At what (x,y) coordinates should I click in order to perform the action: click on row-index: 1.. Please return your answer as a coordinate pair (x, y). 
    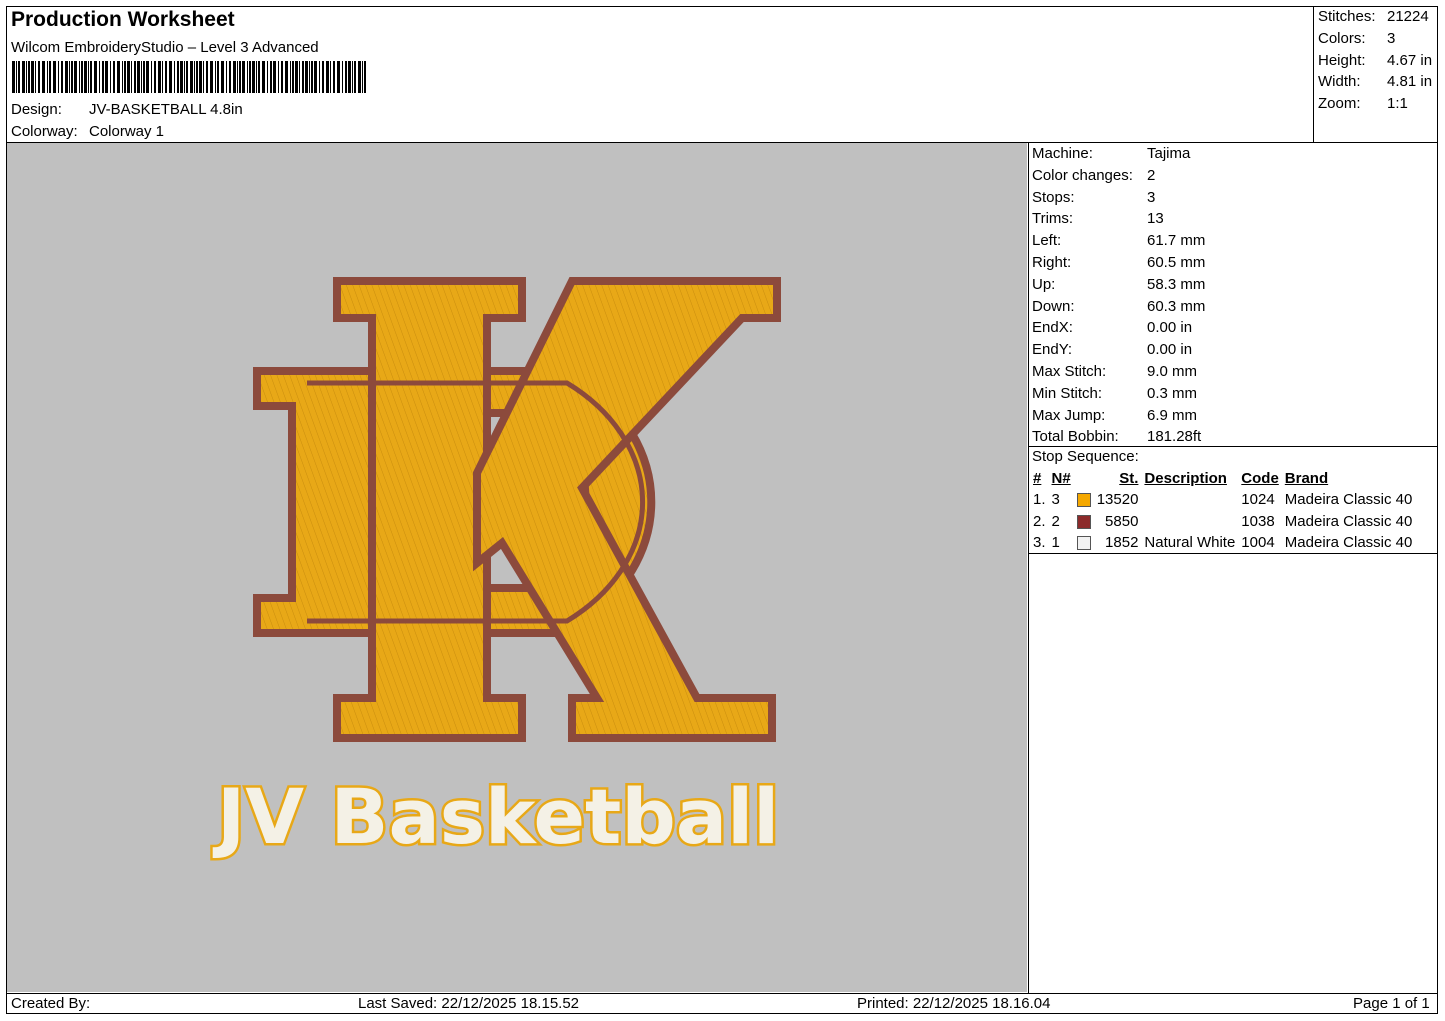
    Looking at the image, I should click on (1039, 500).